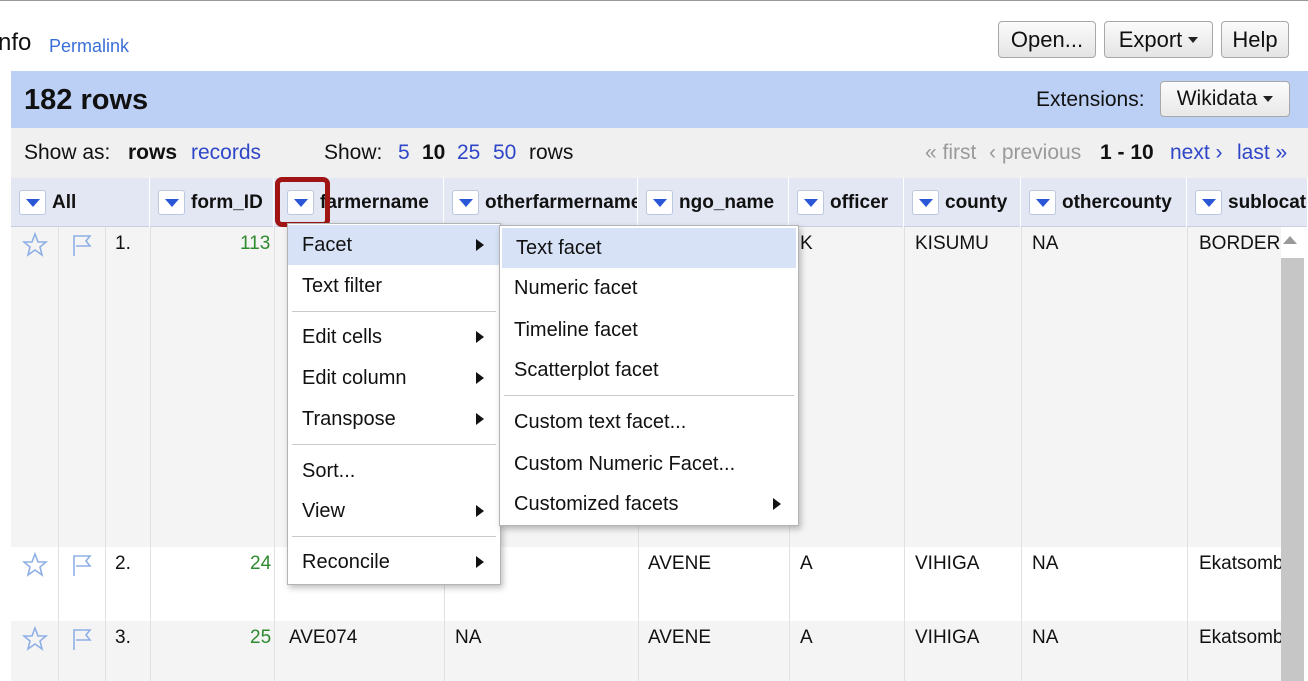 Image resolution: width=1308 pixels, height=681 pixels. Describe the element at coordinates (16, 42) in the screenshot. I see `project-title: nfo` at that location.